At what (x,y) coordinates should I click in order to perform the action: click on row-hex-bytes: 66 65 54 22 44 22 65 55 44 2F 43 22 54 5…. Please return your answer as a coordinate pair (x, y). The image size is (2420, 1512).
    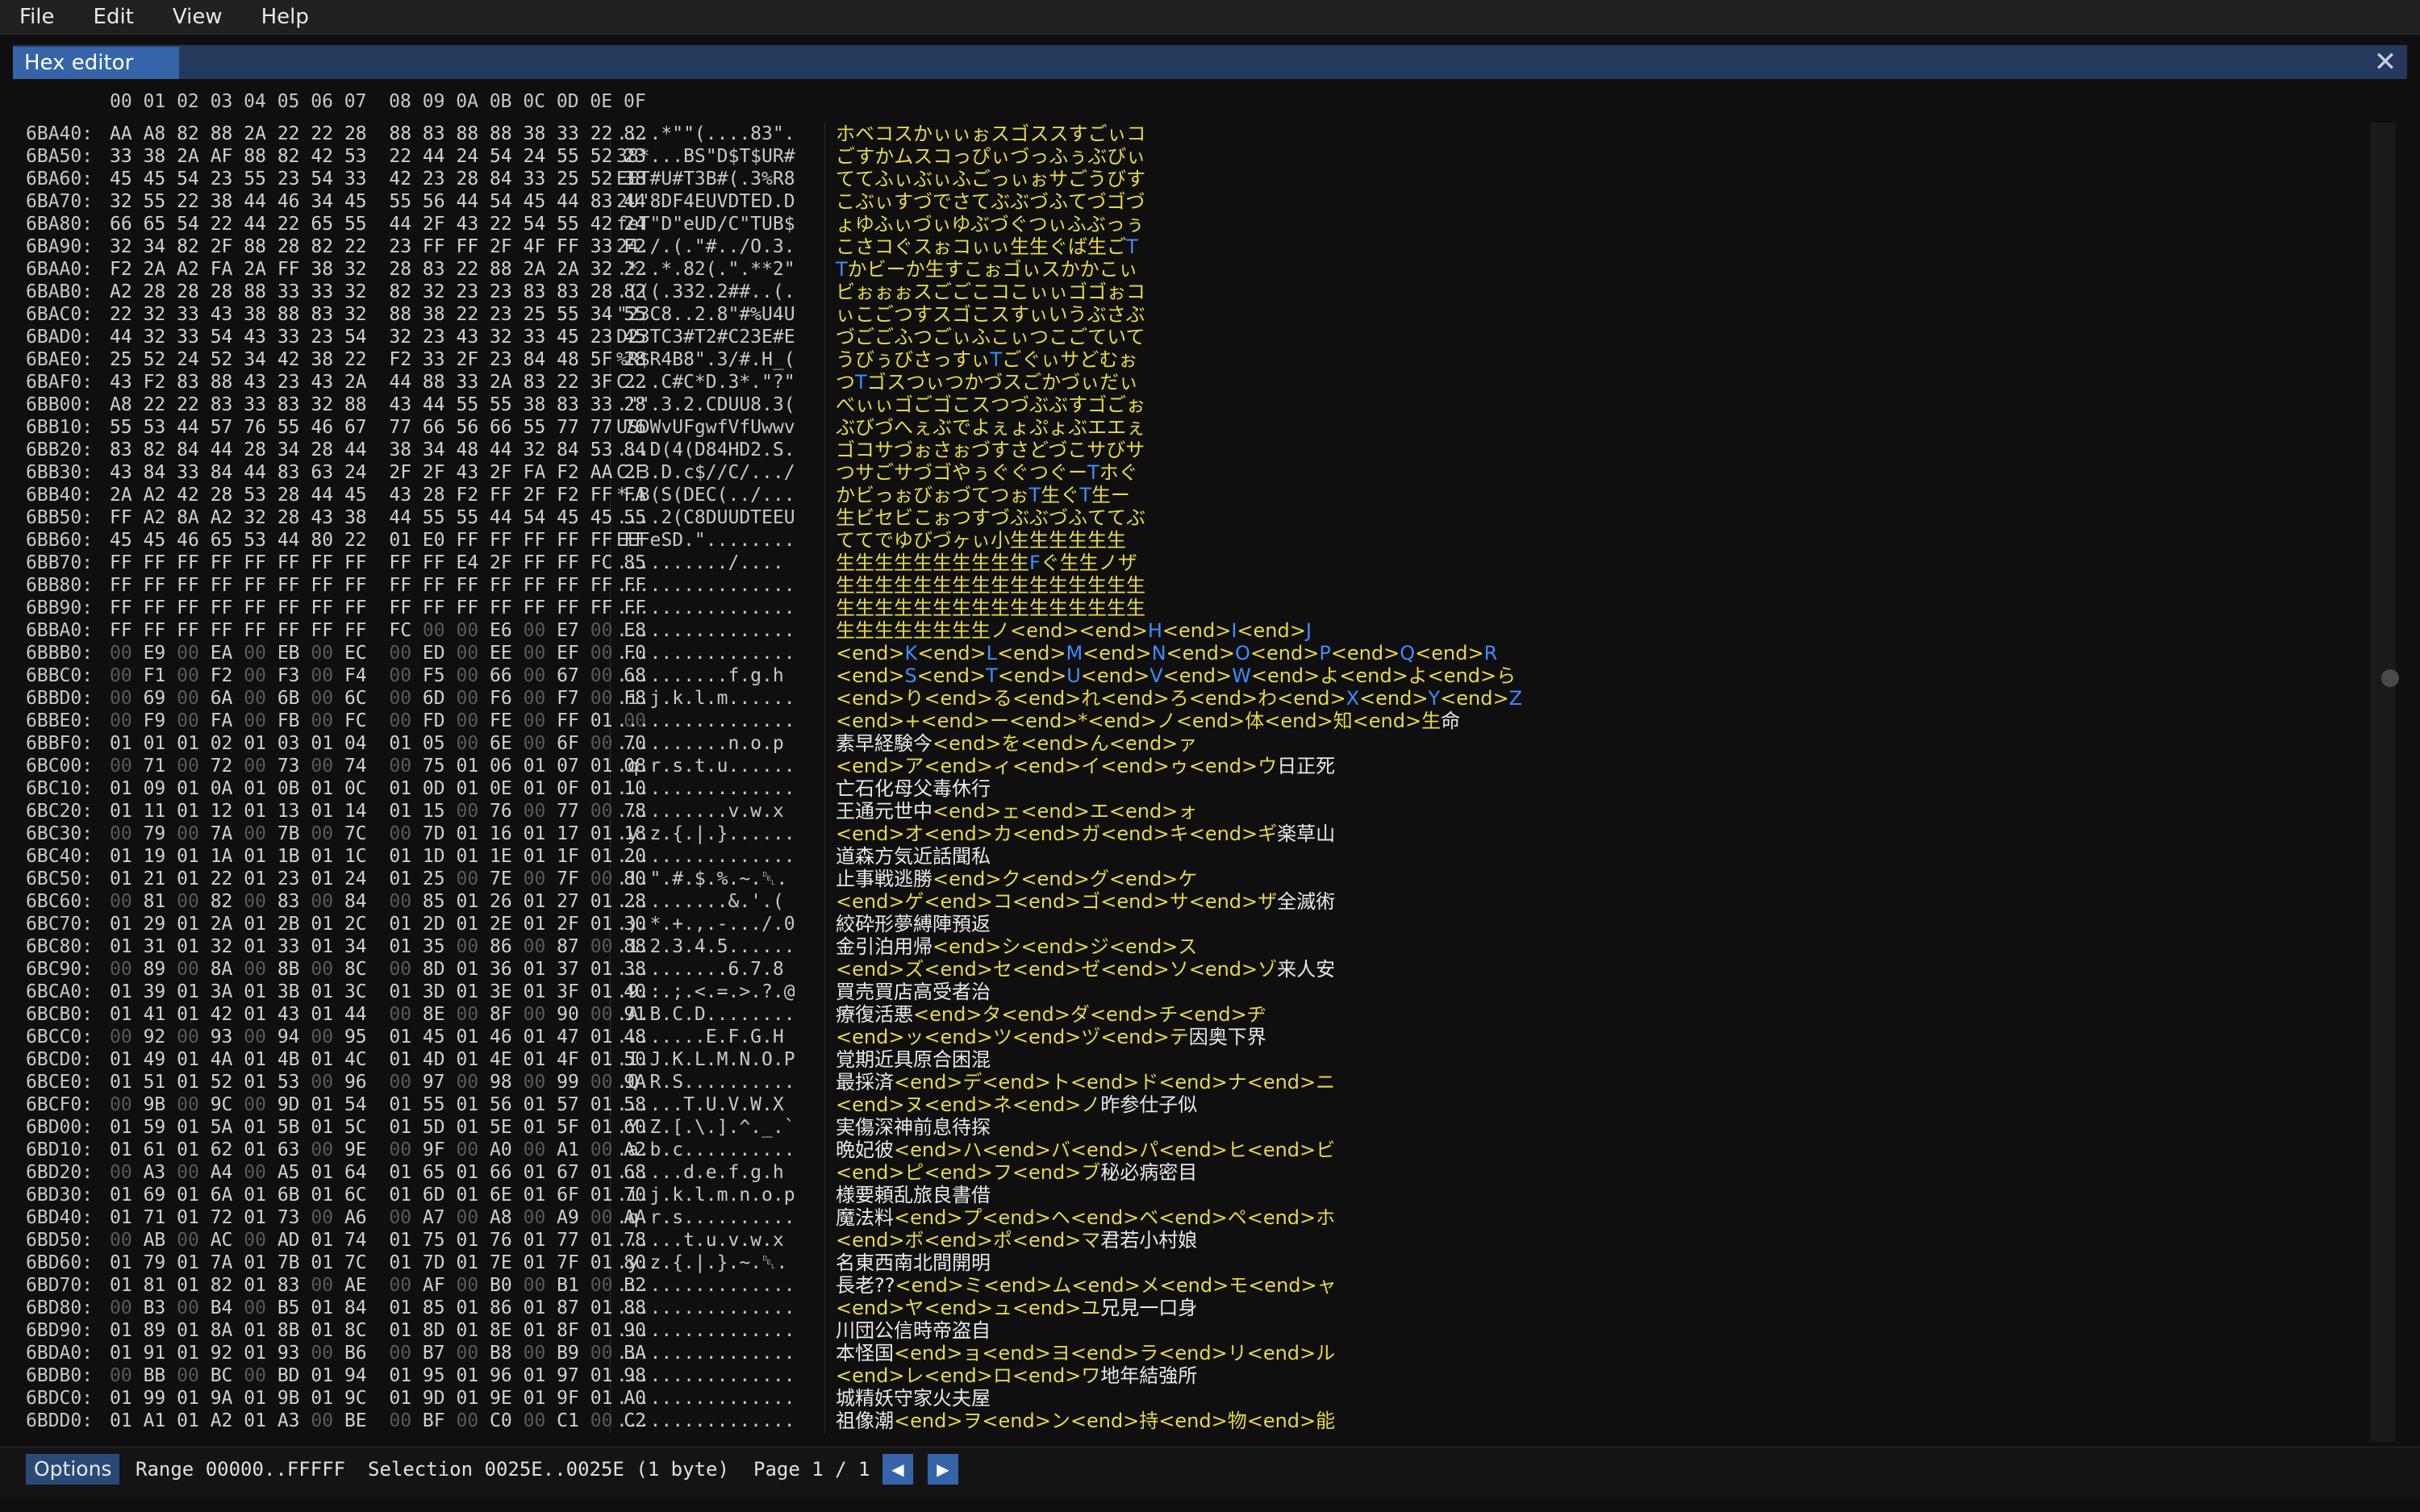
    Looking at the image, I should click on (378, 224).